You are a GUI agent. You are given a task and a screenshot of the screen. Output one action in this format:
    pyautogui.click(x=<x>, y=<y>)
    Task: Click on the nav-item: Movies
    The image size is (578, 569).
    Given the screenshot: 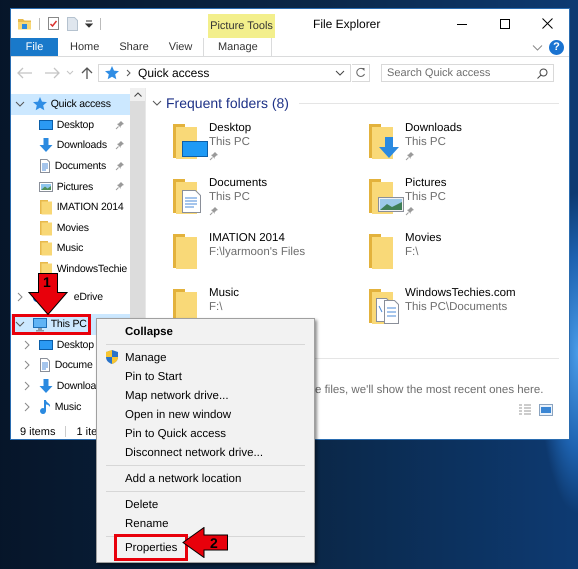 What is the action you would take?
    pyautogui.click(x=70, y=228)
    